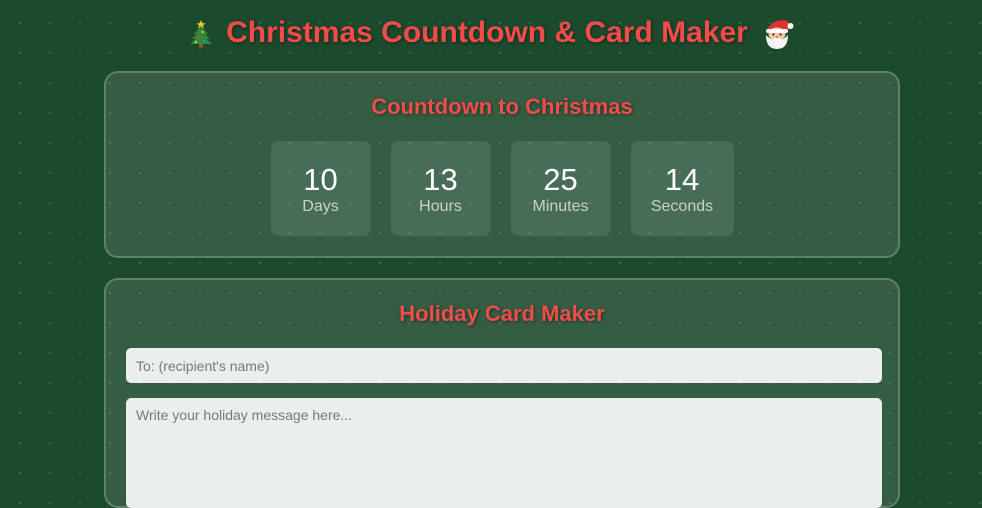 The width and height of the screenshot is (982, 508). I want to click on card-maker-heading: Holiday Card Maker, so click(502, 313).